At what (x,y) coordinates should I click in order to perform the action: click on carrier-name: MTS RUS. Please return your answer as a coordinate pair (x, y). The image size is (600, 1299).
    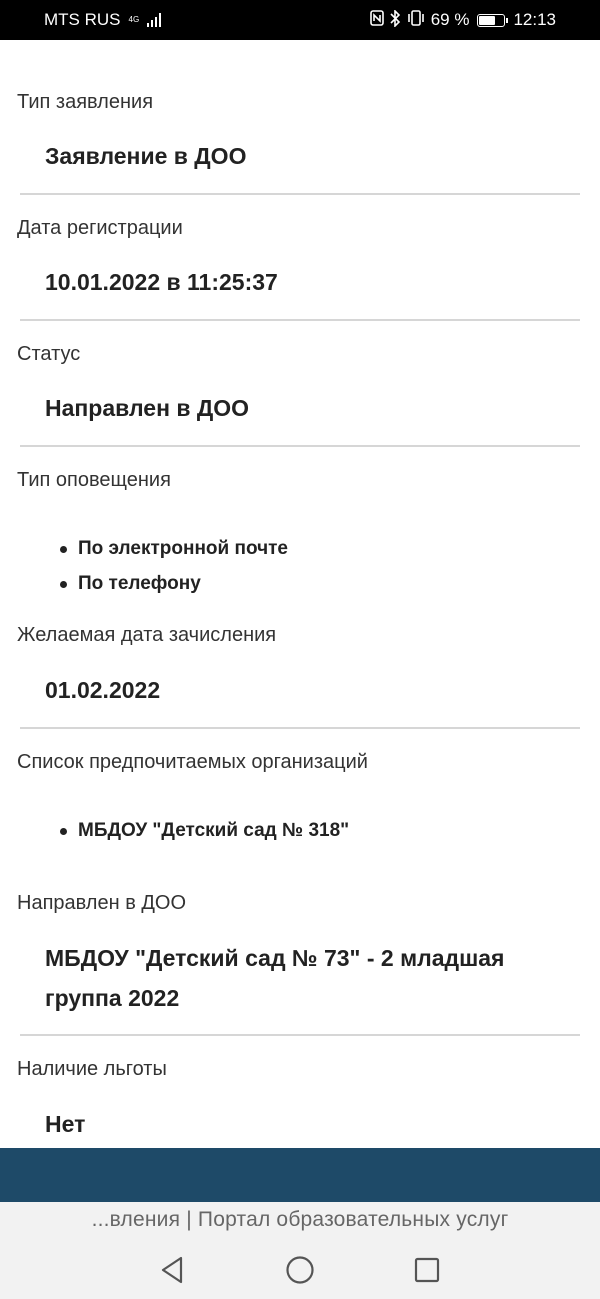
    Looking at the image, I should click on (82, 19).